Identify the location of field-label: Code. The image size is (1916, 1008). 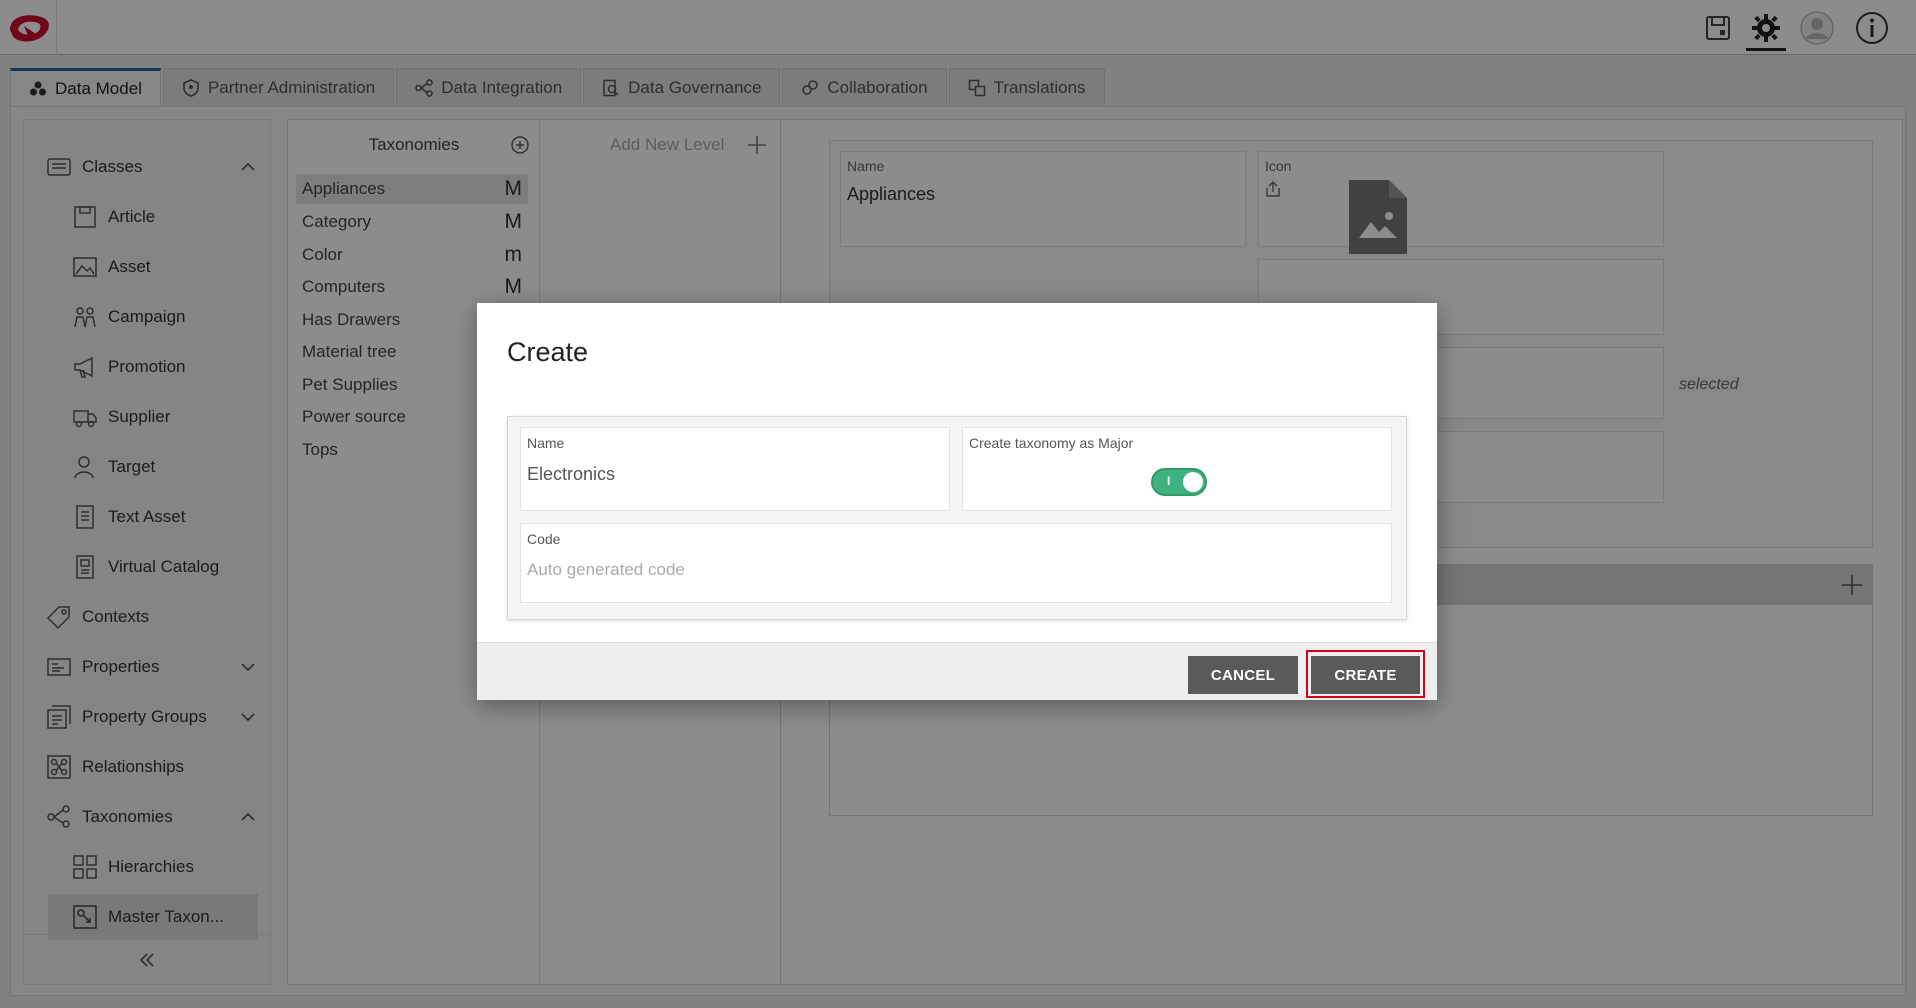
(544, 539).